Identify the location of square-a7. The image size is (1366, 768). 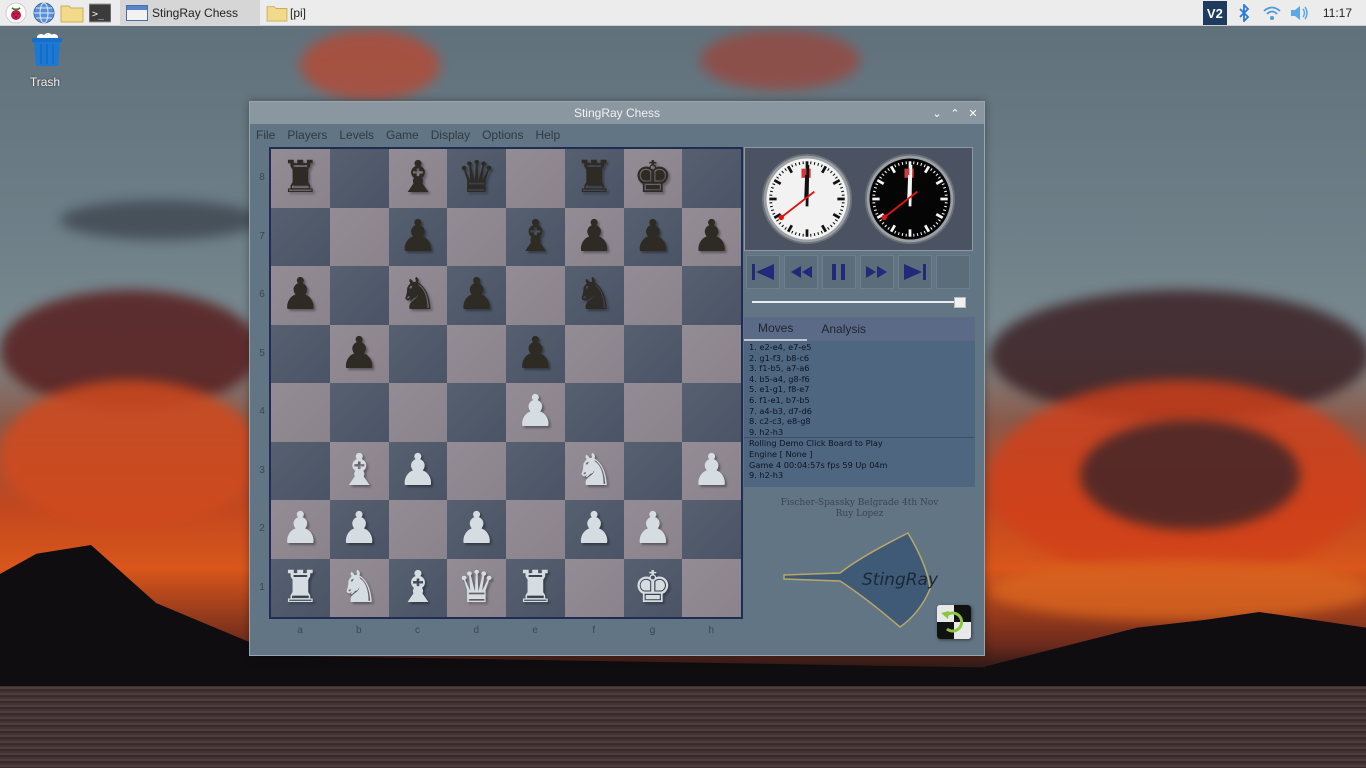
(300, 236).